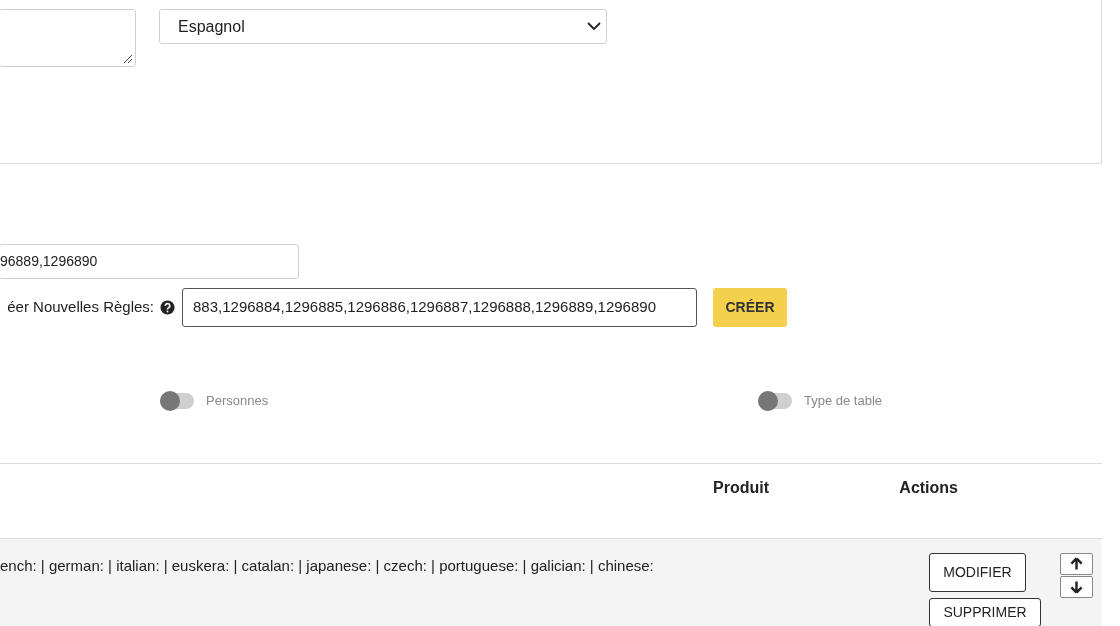 The width and height of the screenshot is (1120, 626). I want to click on chevron-down-icon, so click(594, 26).